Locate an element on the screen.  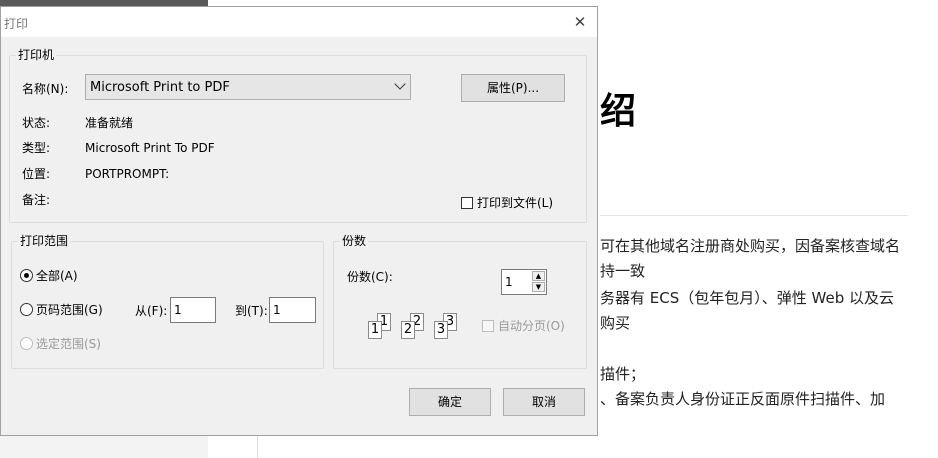
copies-value: 1 is located at coordinates (509, 282).